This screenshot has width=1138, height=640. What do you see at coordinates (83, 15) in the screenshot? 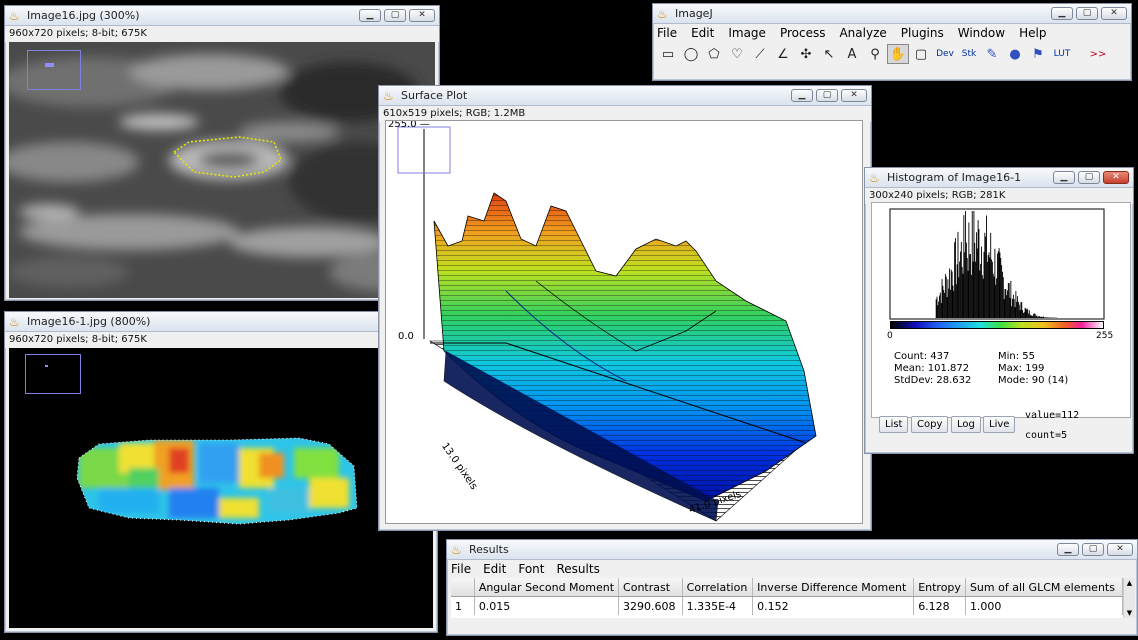
I see `window-title: Image16.jpg (300%)` at bounding box center [83, 15].